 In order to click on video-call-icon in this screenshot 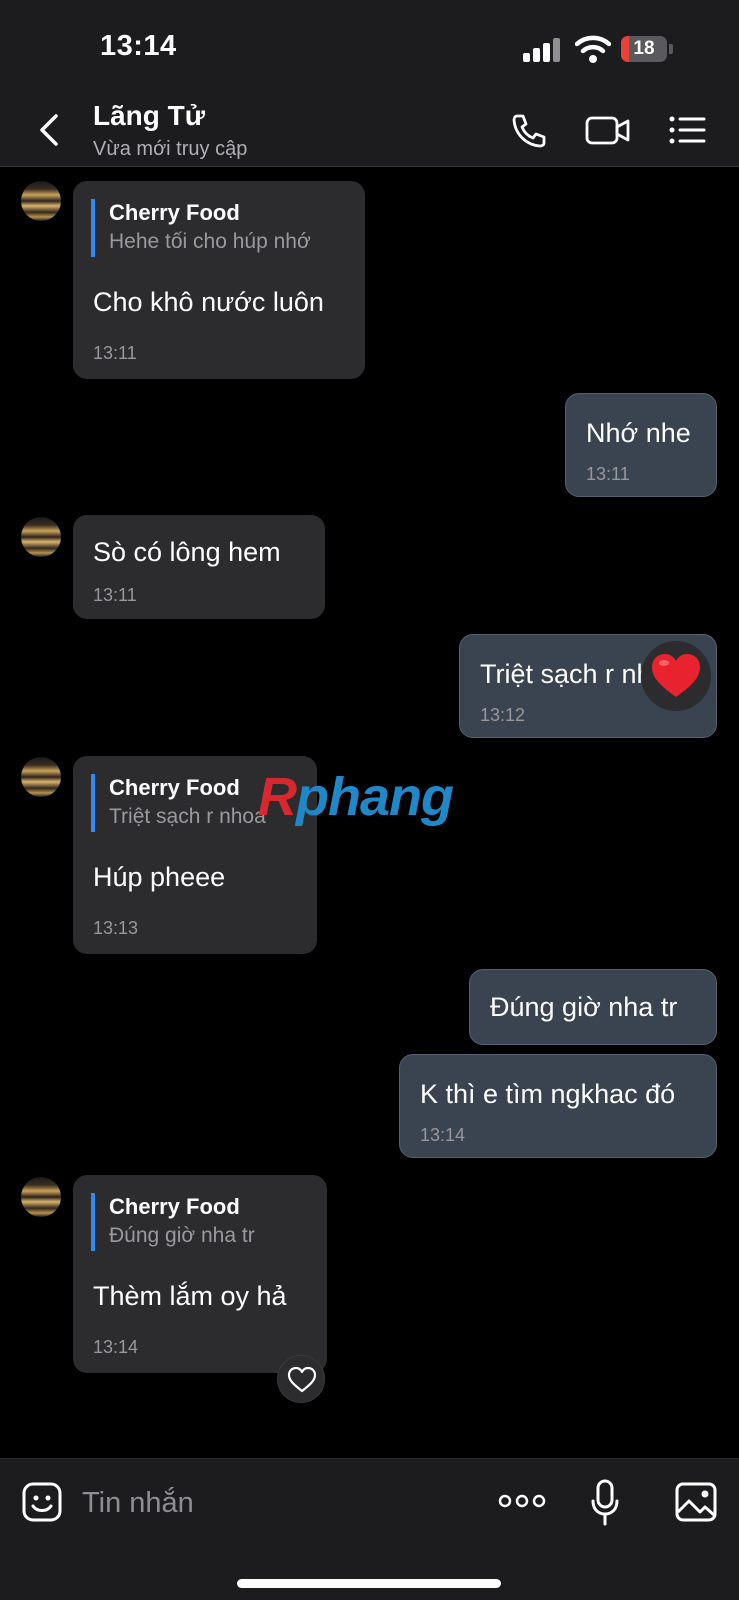, I will do `click(608, 130)`.